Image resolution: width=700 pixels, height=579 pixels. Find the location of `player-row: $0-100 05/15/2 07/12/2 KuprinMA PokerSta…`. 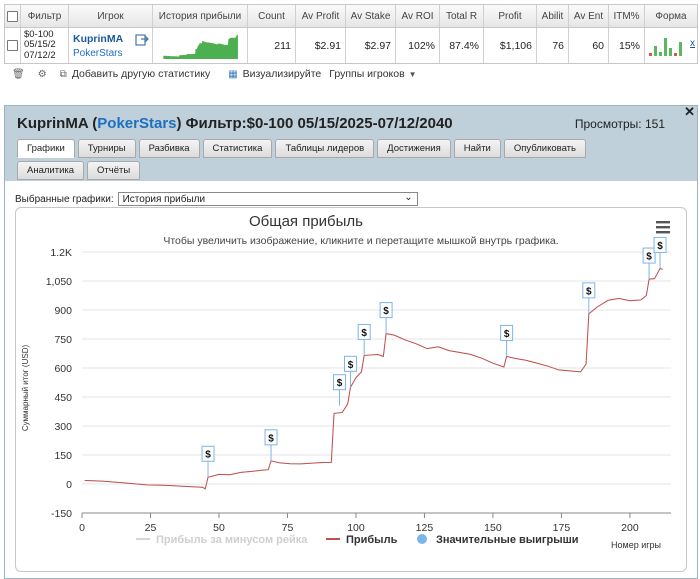

player-row: $0-100 05/15/2 07/12/2 KuprinMA PokerSta… is located at coordinates (351, 45).